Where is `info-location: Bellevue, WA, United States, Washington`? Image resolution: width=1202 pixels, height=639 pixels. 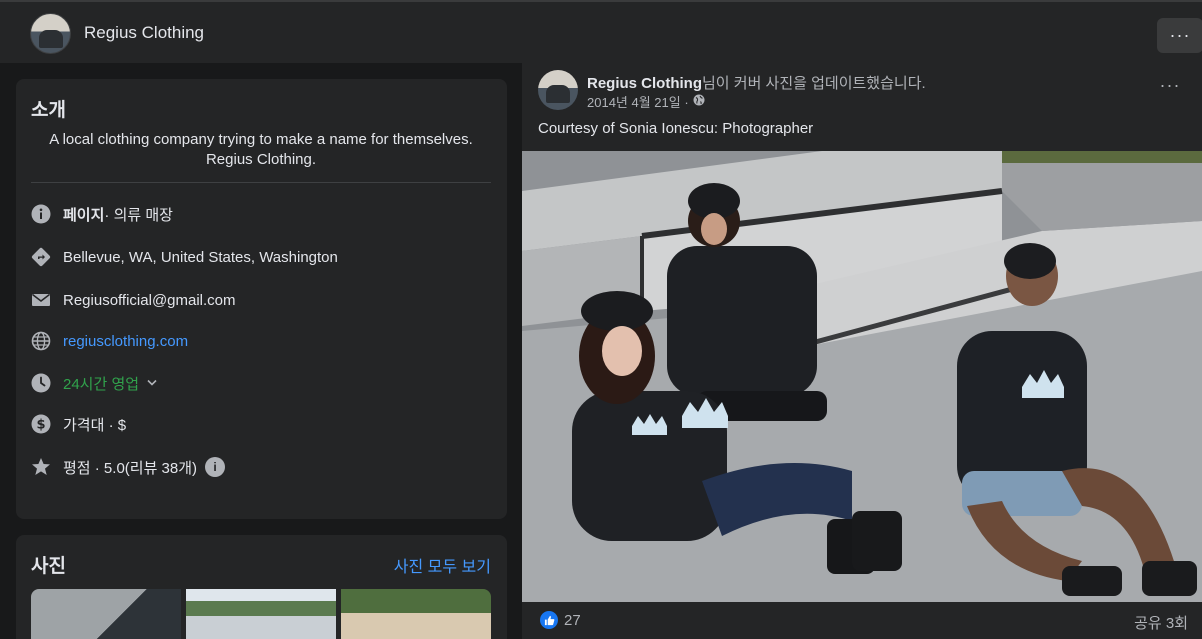
info-location: Bellevue, WA, United States, Washington is located at coordinates (184, 257).